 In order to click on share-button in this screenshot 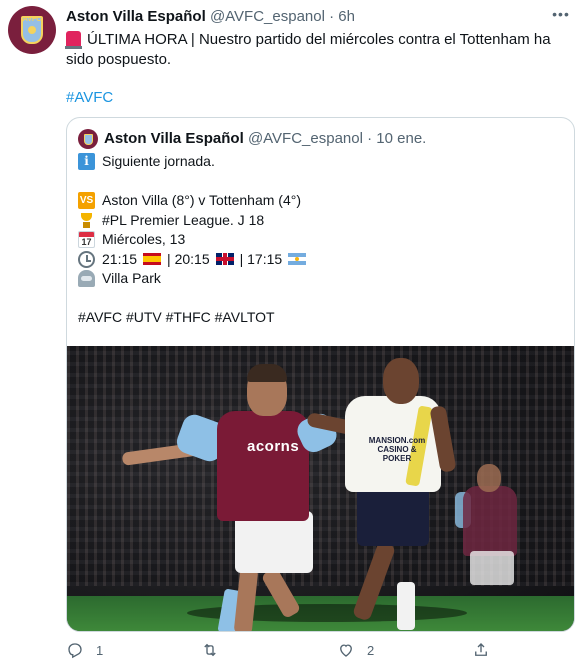, I will do `click(487, 650)`.